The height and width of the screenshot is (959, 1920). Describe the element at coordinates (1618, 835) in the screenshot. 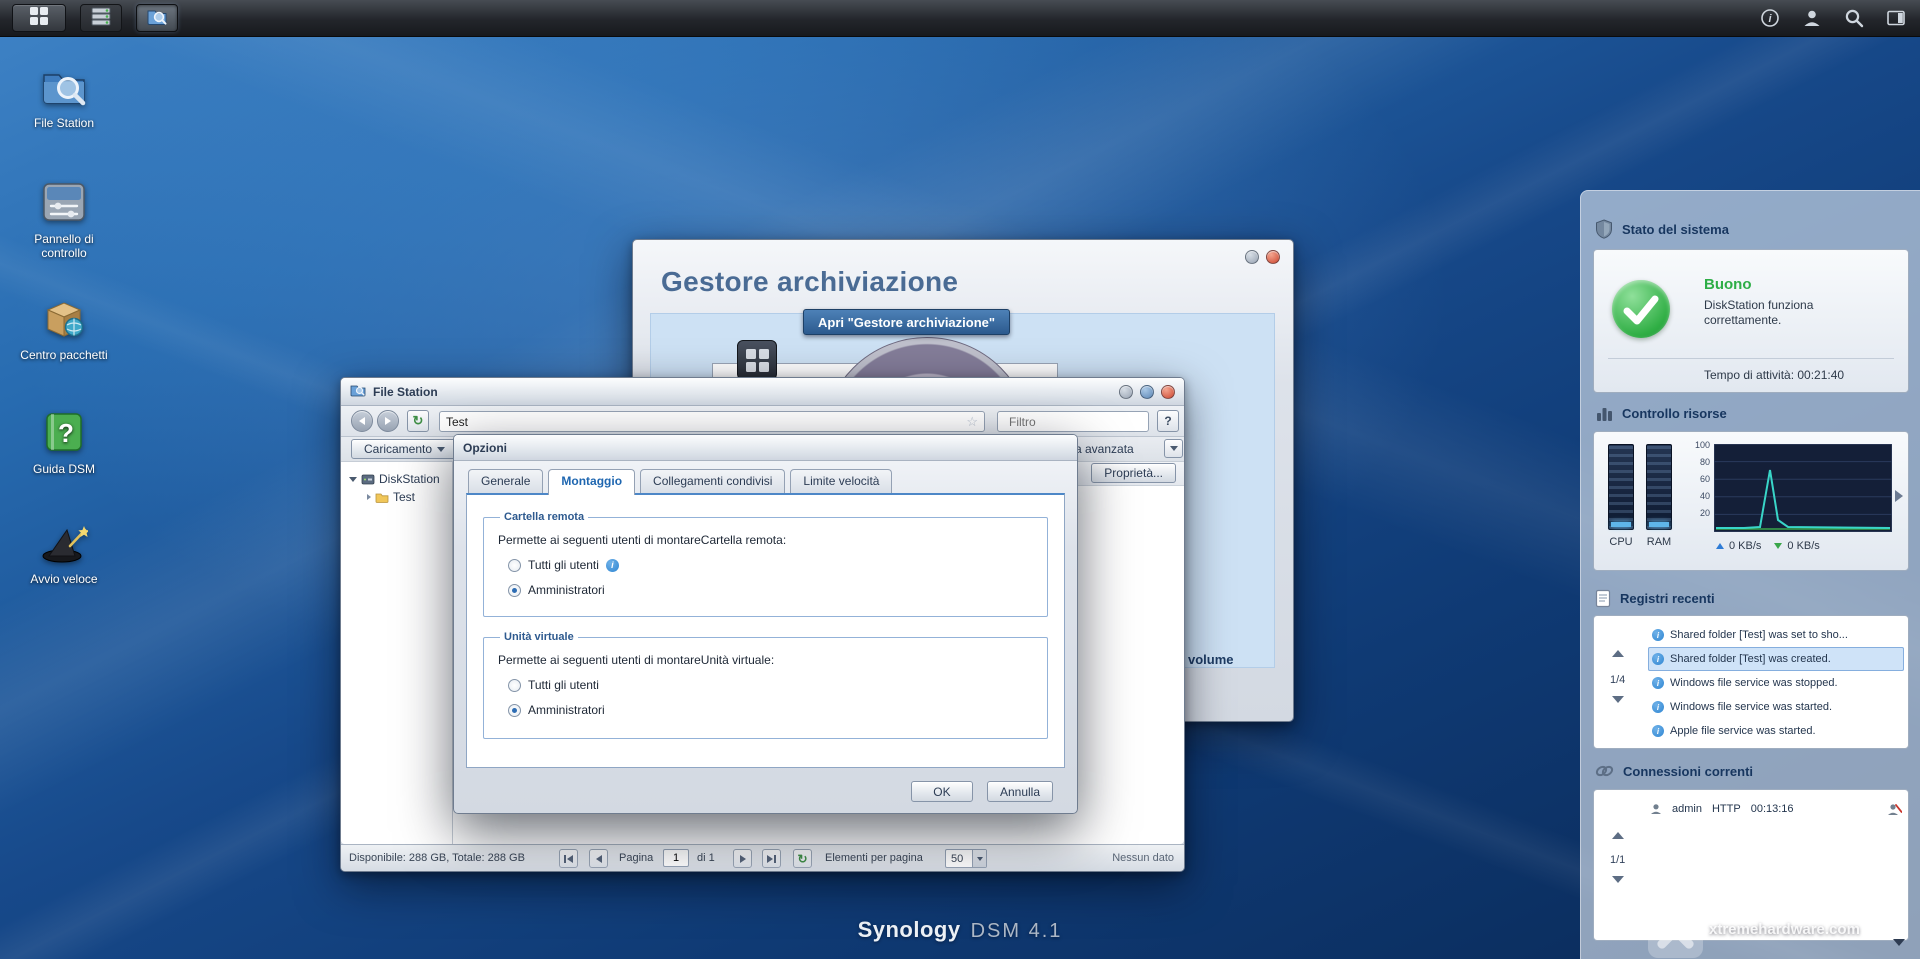

I see `connections-page-up-icon` at that location.